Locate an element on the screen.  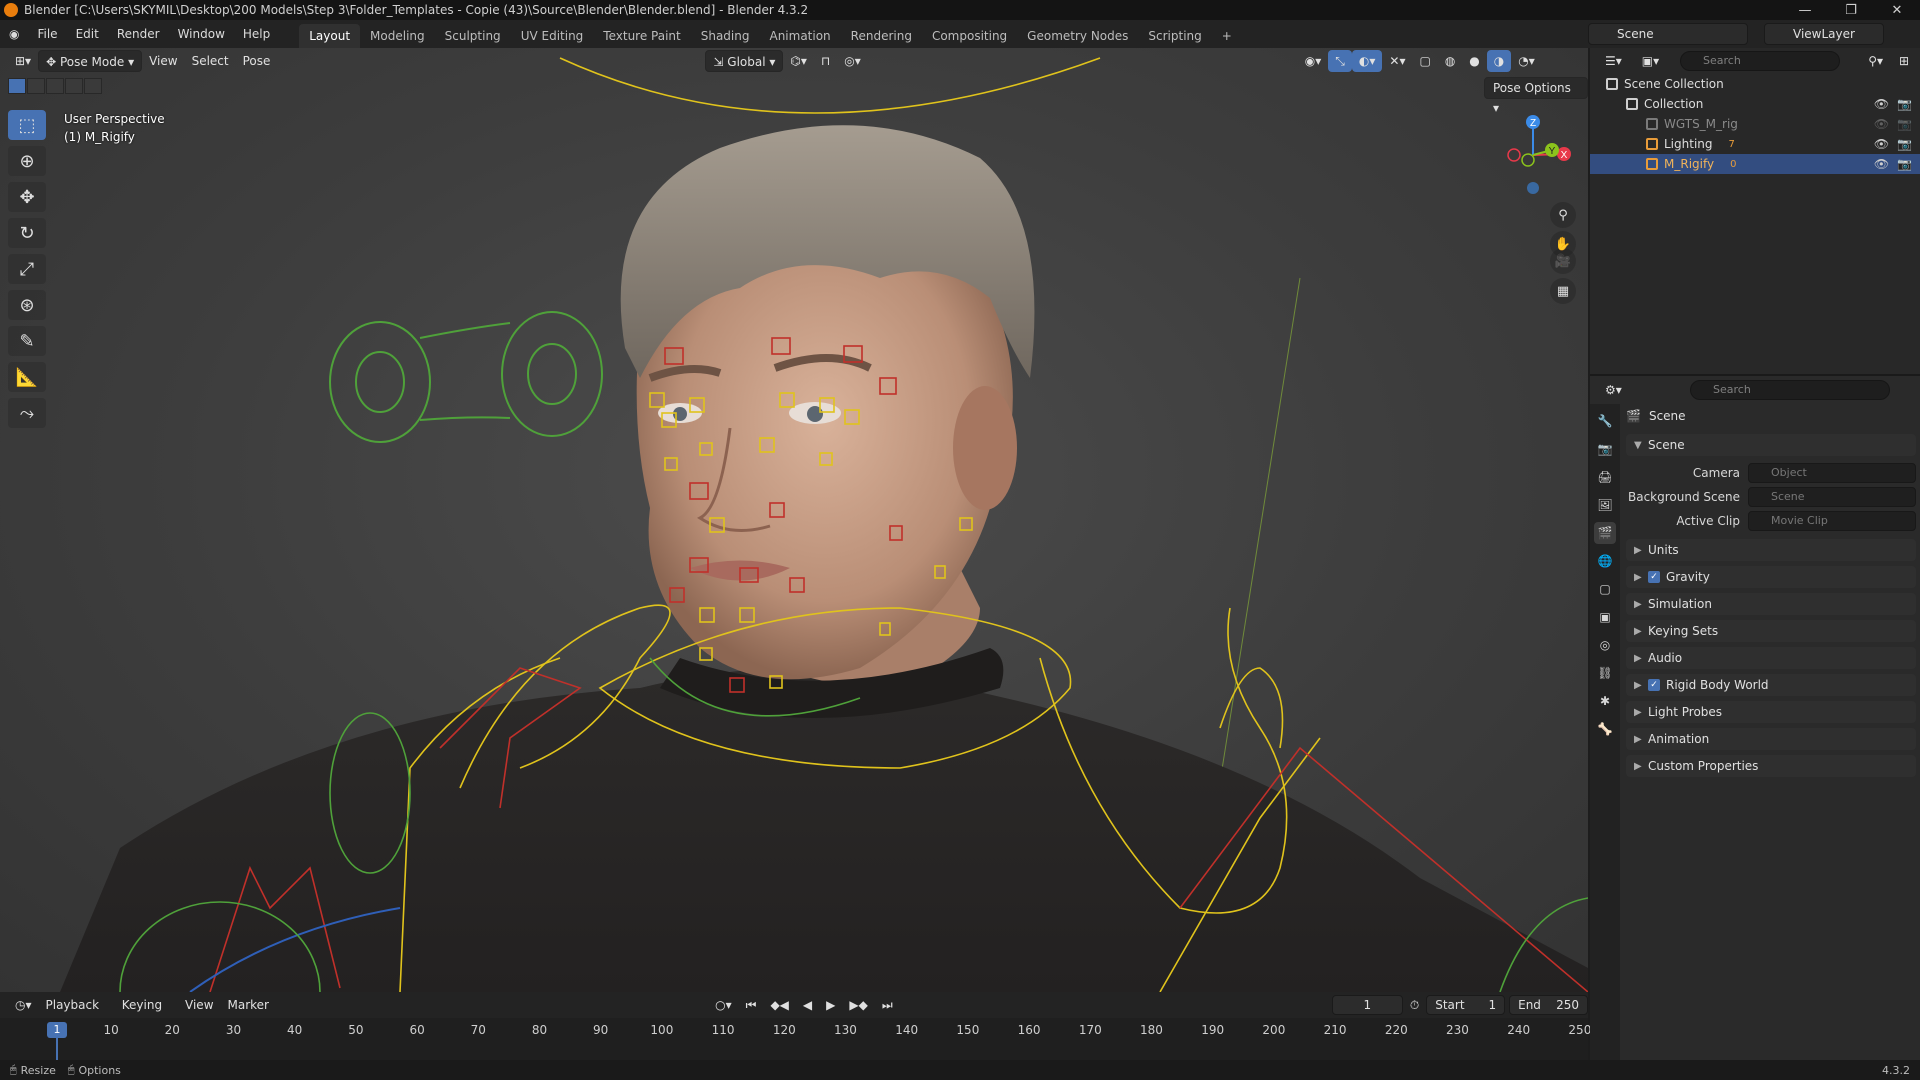
shading-rendered-icon: ◔▾ is located at coordinates (1526, 61).